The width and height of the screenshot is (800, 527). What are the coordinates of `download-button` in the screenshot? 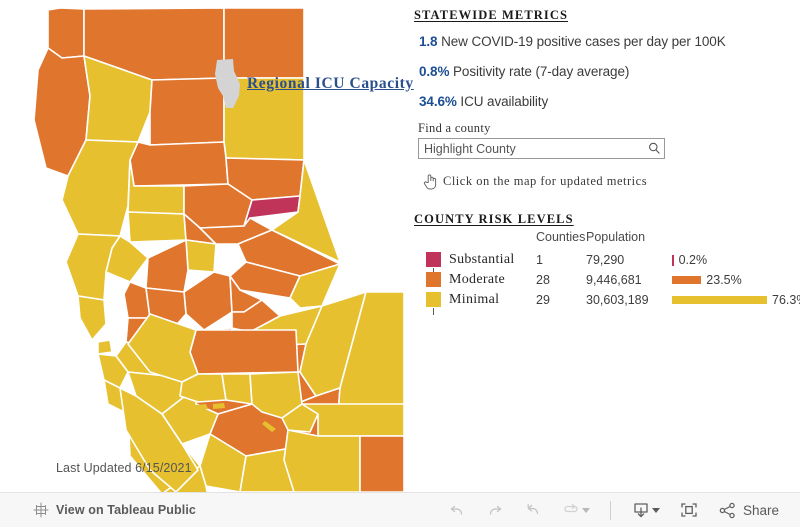 It's located at (645, 510).